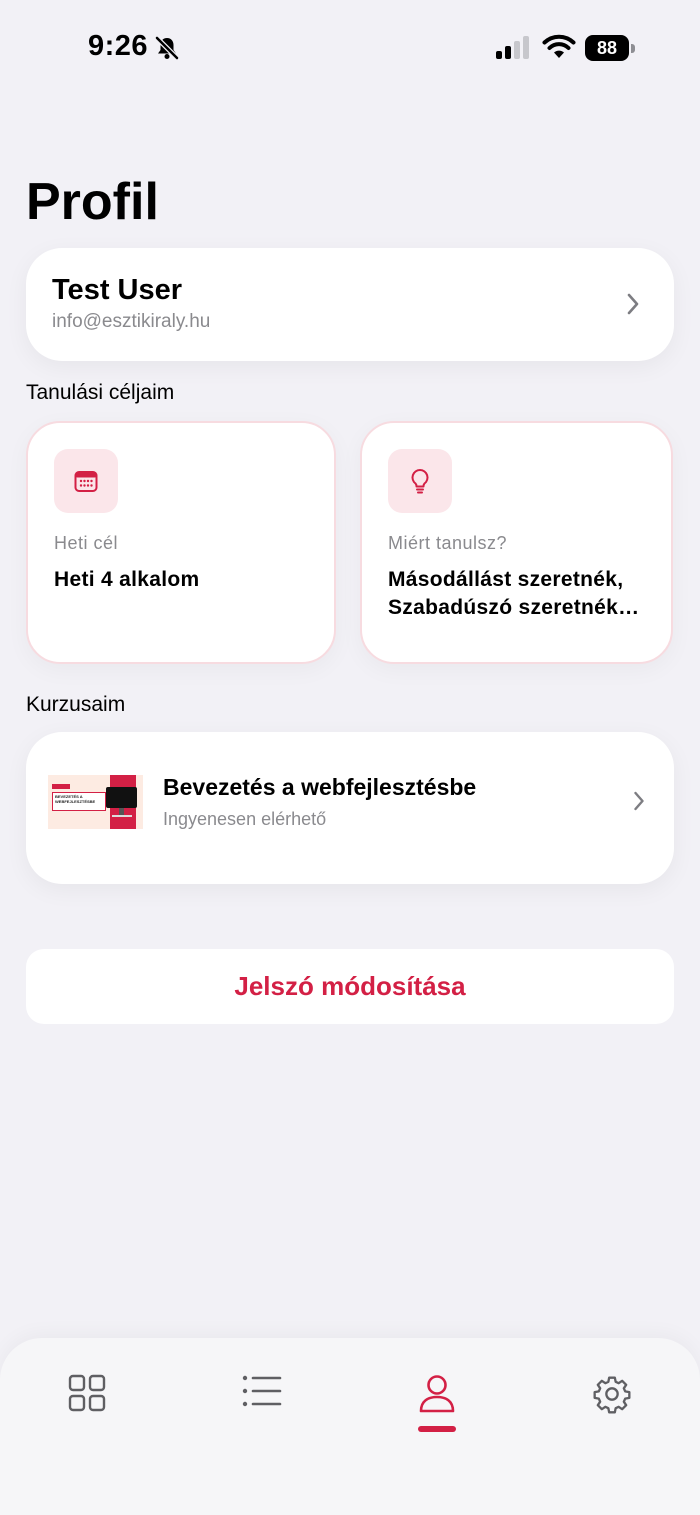 This screenshot has width=700, height=1515. I want to click on list-icon, so click(262, 1391).